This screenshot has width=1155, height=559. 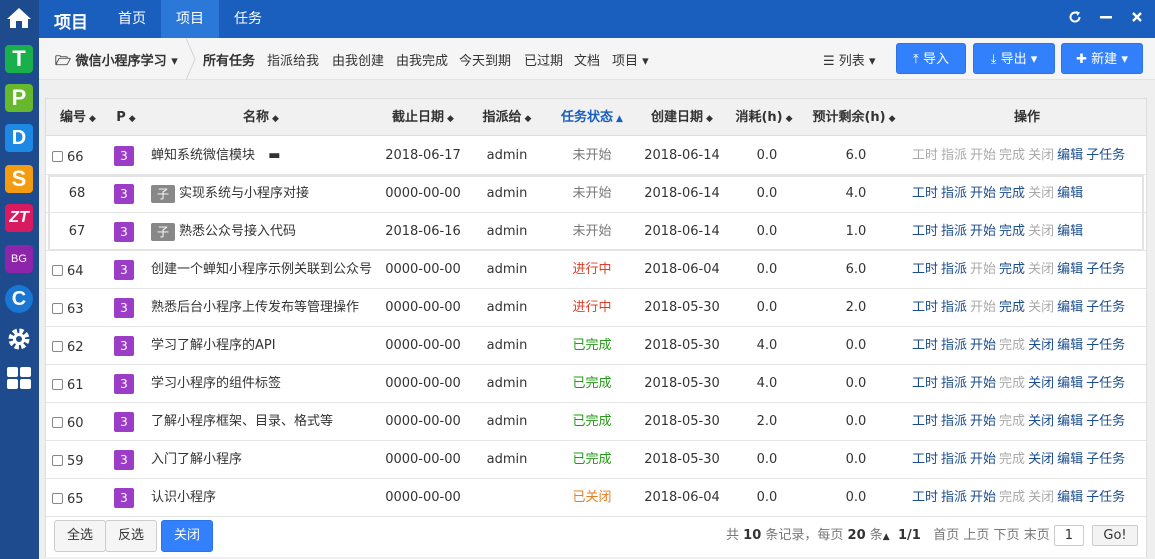 I want to click on t-app-icon: T, so click(x=19, y=59).